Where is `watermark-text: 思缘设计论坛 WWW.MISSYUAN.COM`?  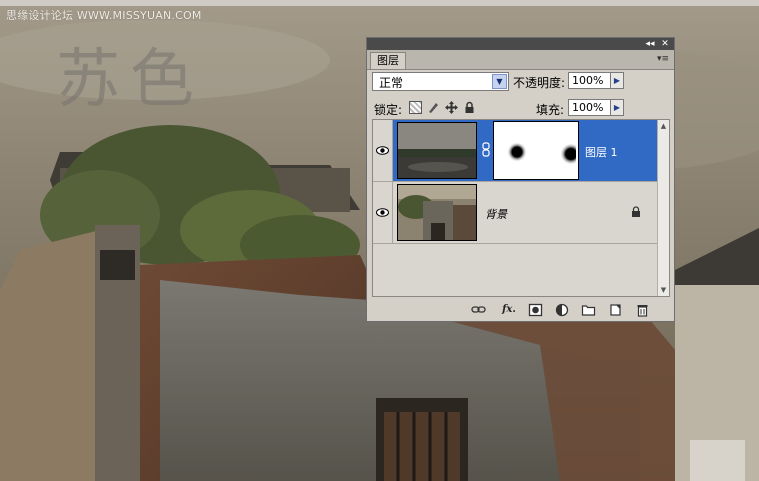
watermark-text: 思缘设计论坛 WWW.MISSYUAN.COM is located at coordinates (104, 15).